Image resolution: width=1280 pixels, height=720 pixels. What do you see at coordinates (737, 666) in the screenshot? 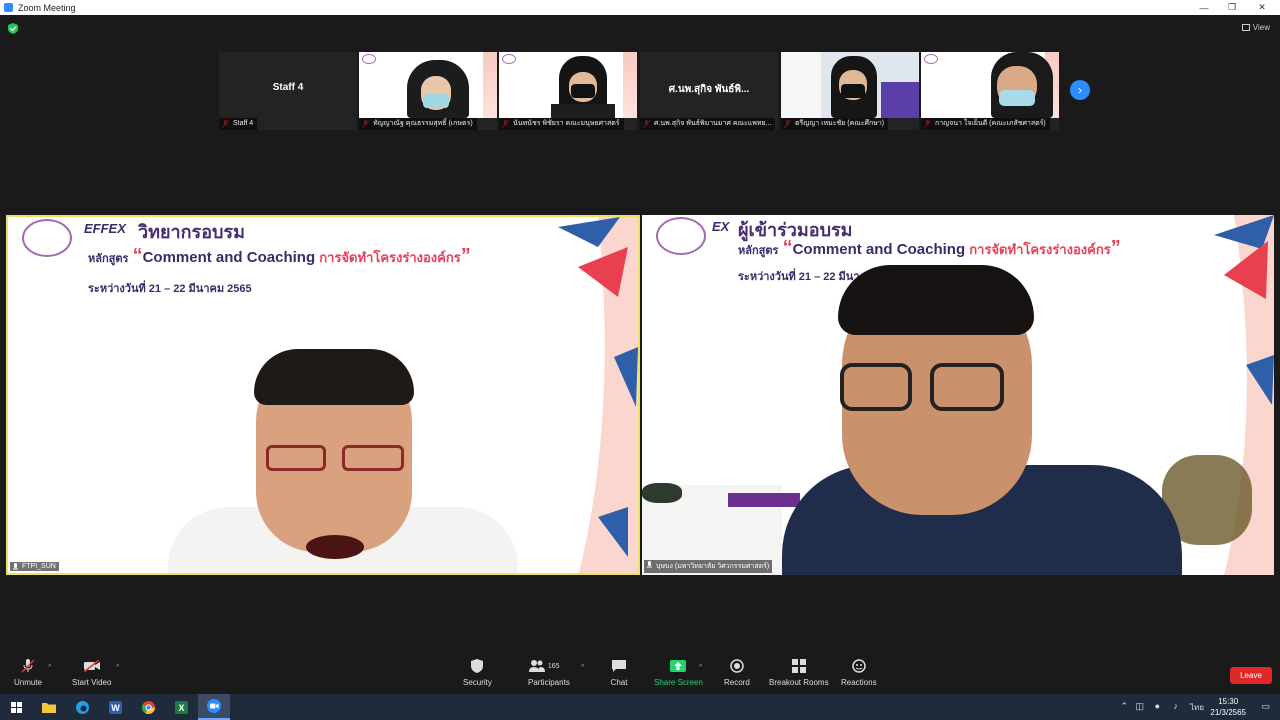
I see `record-icon` at bounding box center [737, 666].